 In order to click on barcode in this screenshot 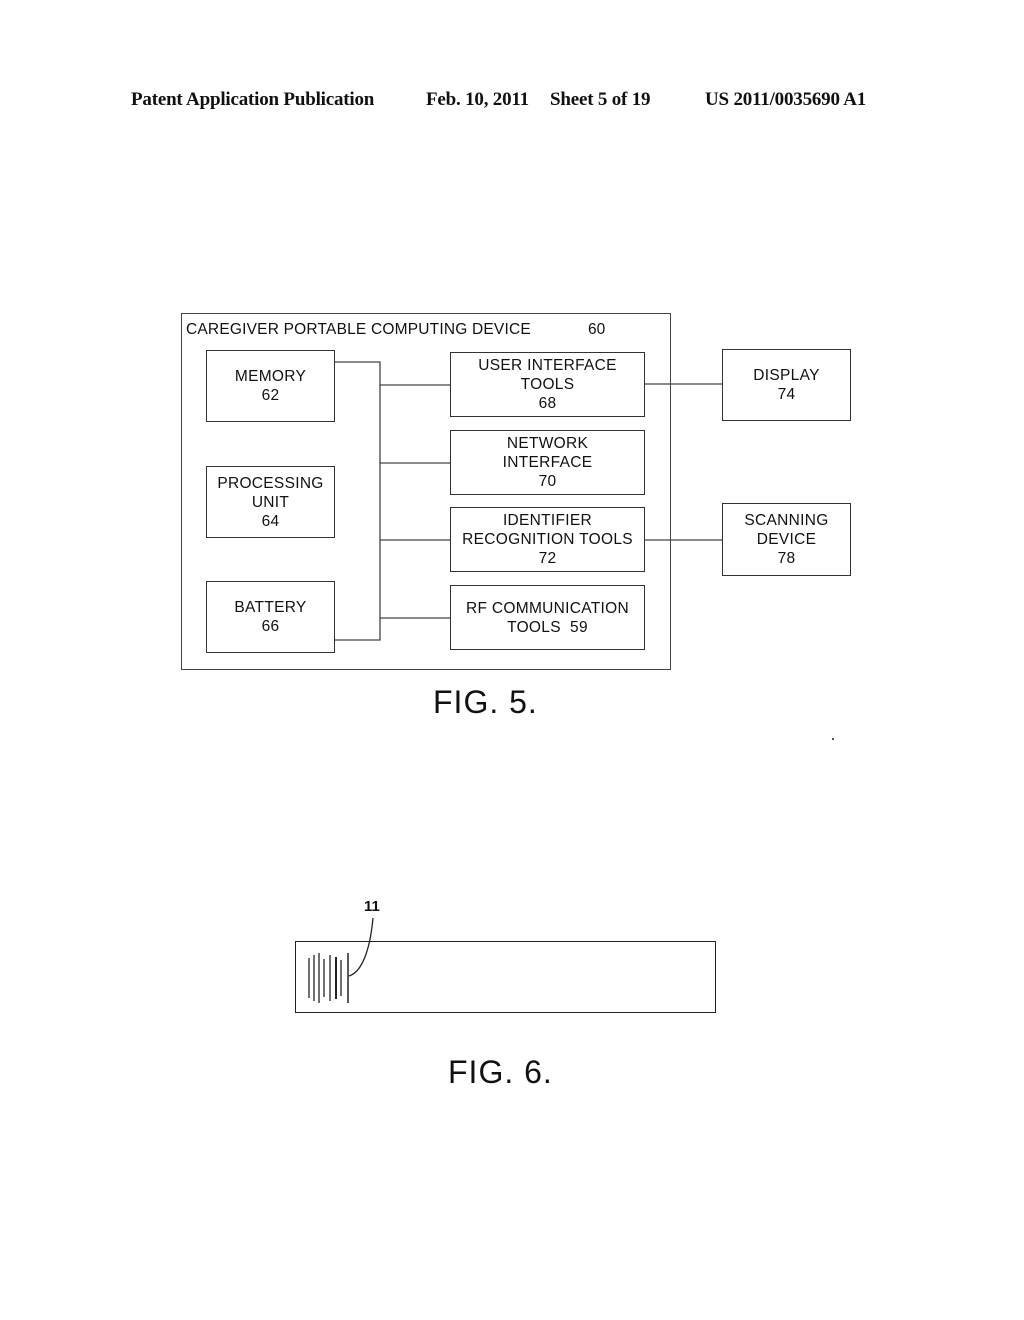, I will do `click(328, 978)`.